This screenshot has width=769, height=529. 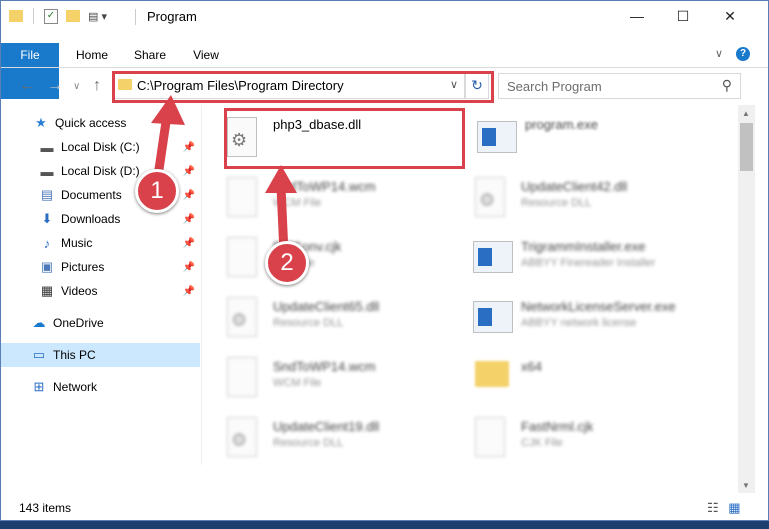 I want to click on callout-arrows, so click(x=224, y=176).